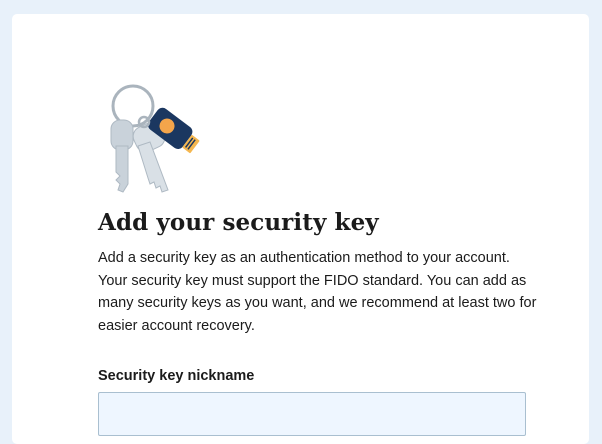 The image size is (602, 444). Describe the element at coordinates (176, 376) in the screenshot. I see `nickname-label: Security key nickname` at that location.